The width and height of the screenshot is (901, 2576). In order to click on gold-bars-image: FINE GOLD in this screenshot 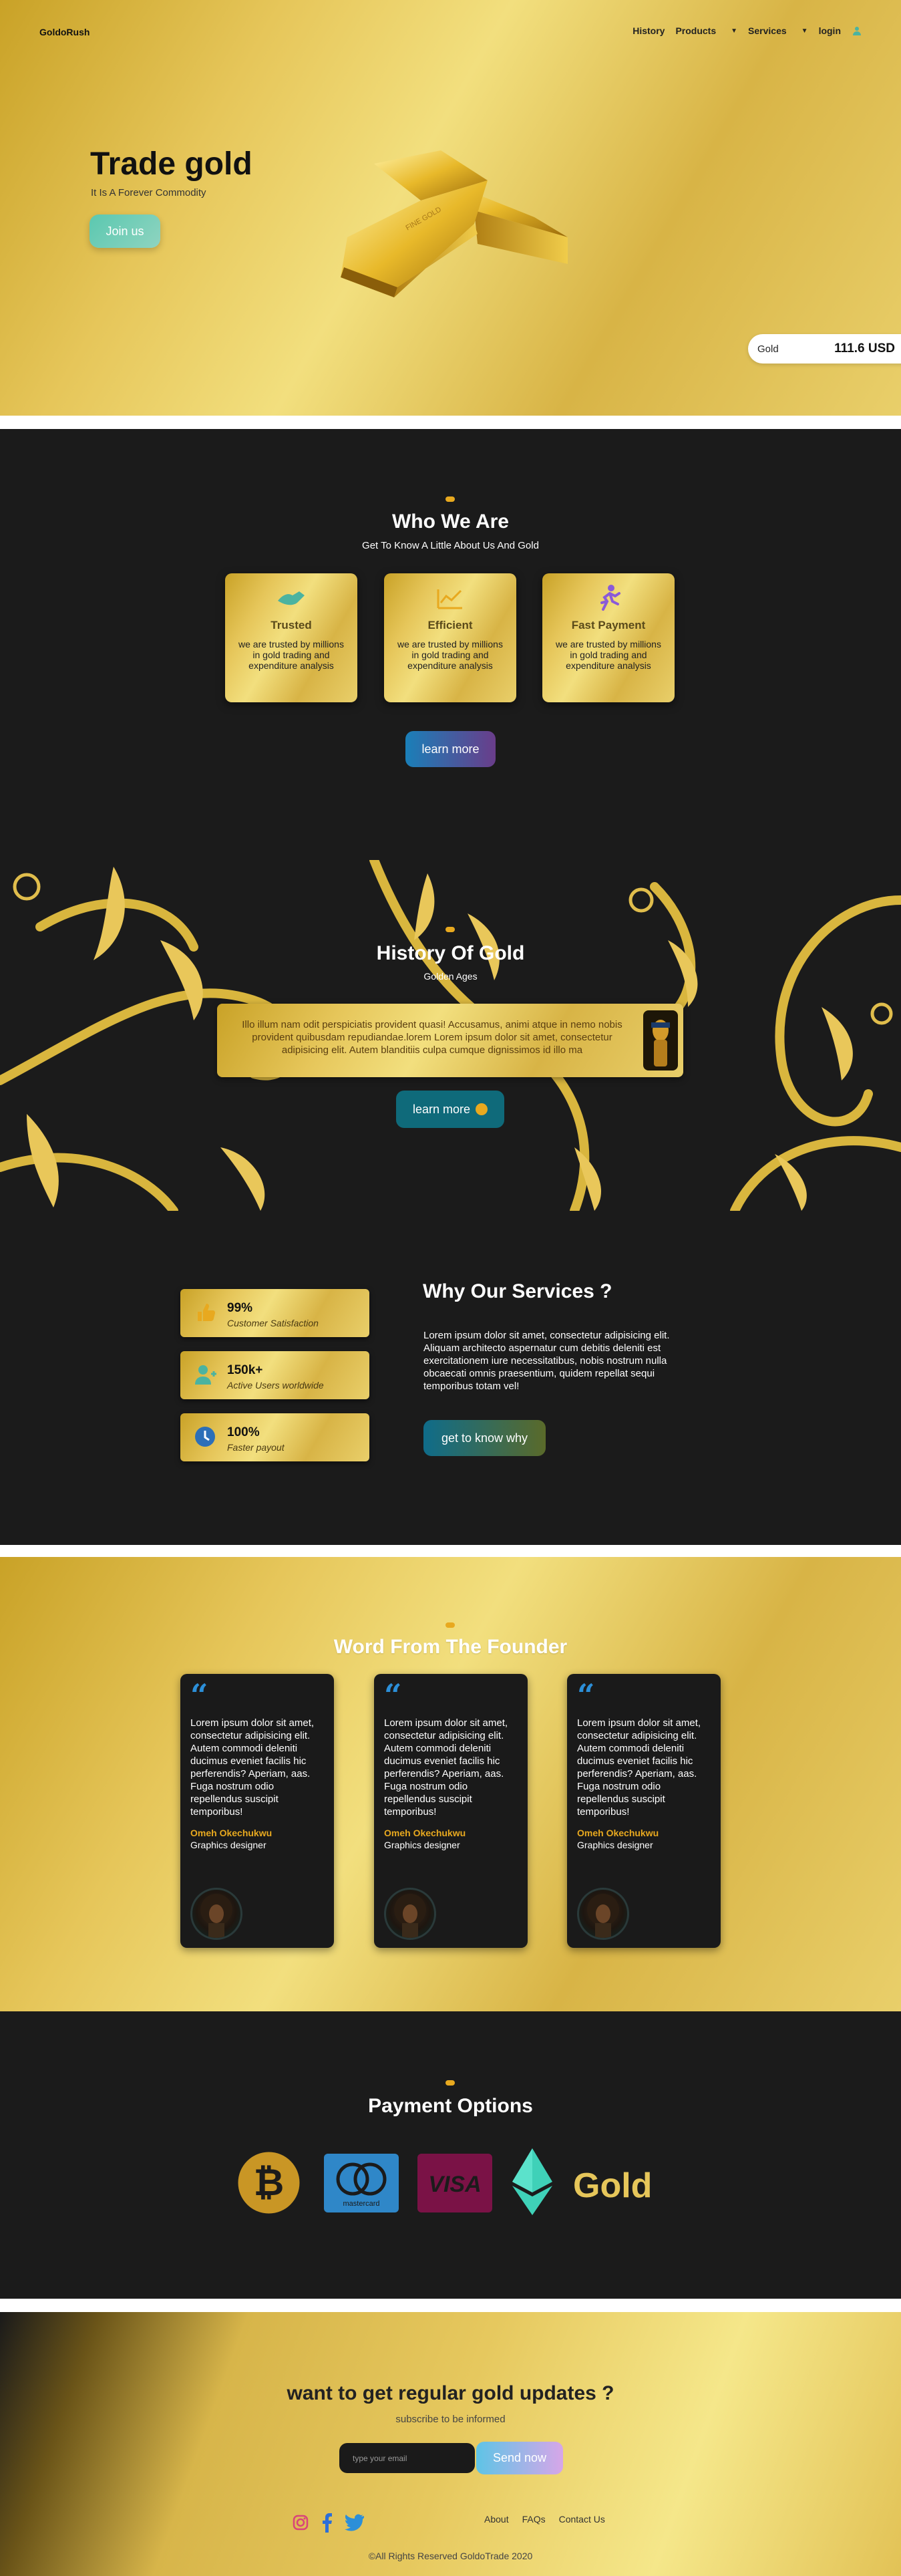, I will do `click(454, 223)`.